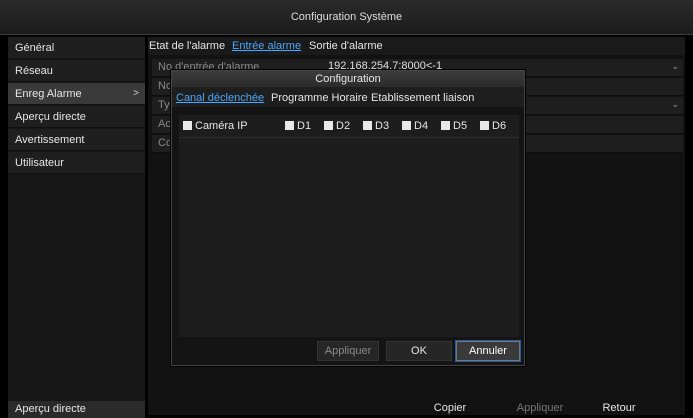 The height and width of the screenshot is (418, 693). Describe the element at coordinates (337, 126) in the screenshot. I see `d2-checkbox: D2` at that location.